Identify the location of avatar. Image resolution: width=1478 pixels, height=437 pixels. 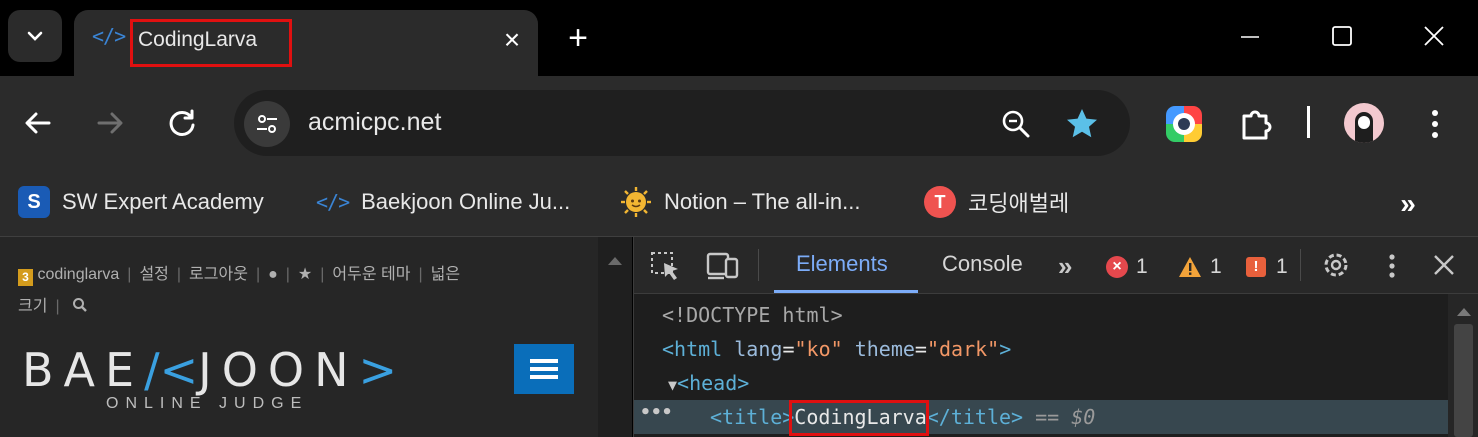
(1364, 123).